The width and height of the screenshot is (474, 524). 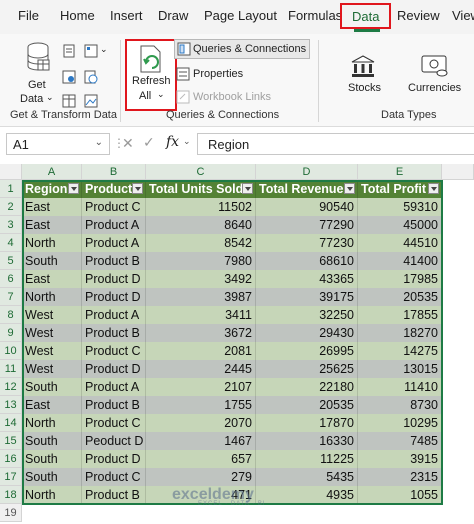 What do you see at coordinates (201, 459) in the screenshot?
I see `table-cell: 657` at bounding box center [201, 459].